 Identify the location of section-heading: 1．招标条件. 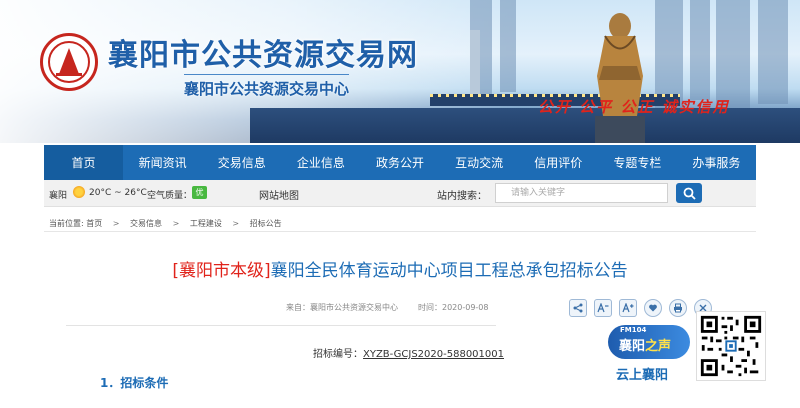
(134, 383).